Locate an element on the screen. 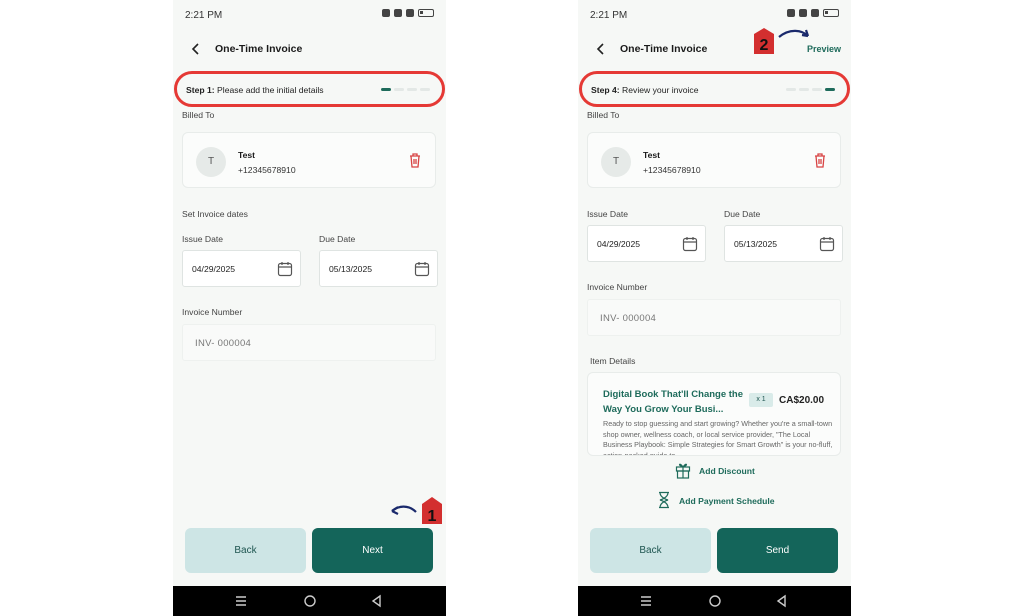 The image size is (1024, 616). preview-link: Preview is located at coordinates (824, 49).